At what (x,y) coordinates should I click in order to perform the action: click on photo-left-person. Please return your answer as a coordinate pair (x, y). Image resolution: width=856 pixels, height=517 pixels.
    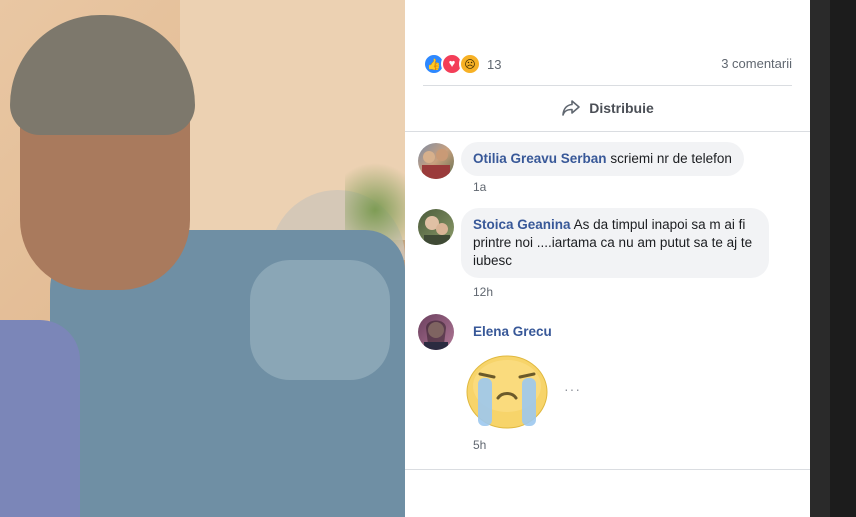
    Looking at the image, I should click on (40, 418).